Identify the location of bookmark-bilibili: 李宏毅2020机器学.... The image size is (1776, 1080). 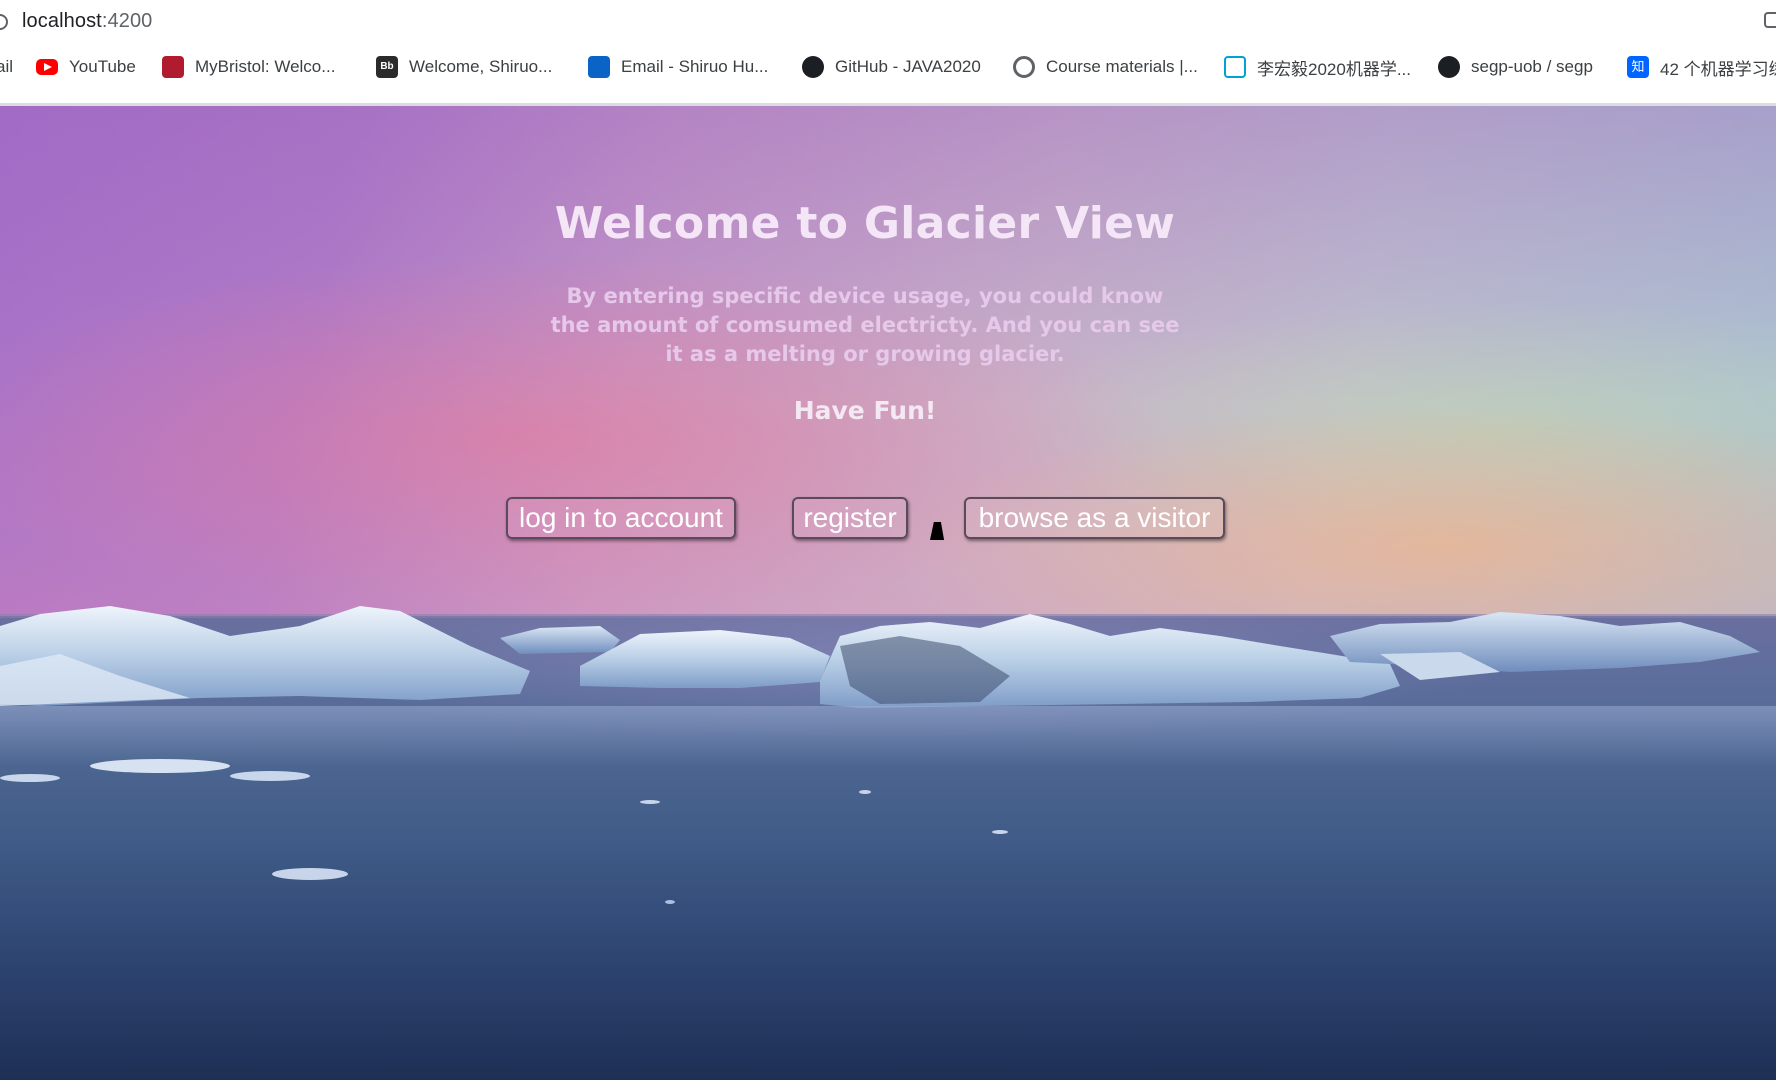
(1317, 67).